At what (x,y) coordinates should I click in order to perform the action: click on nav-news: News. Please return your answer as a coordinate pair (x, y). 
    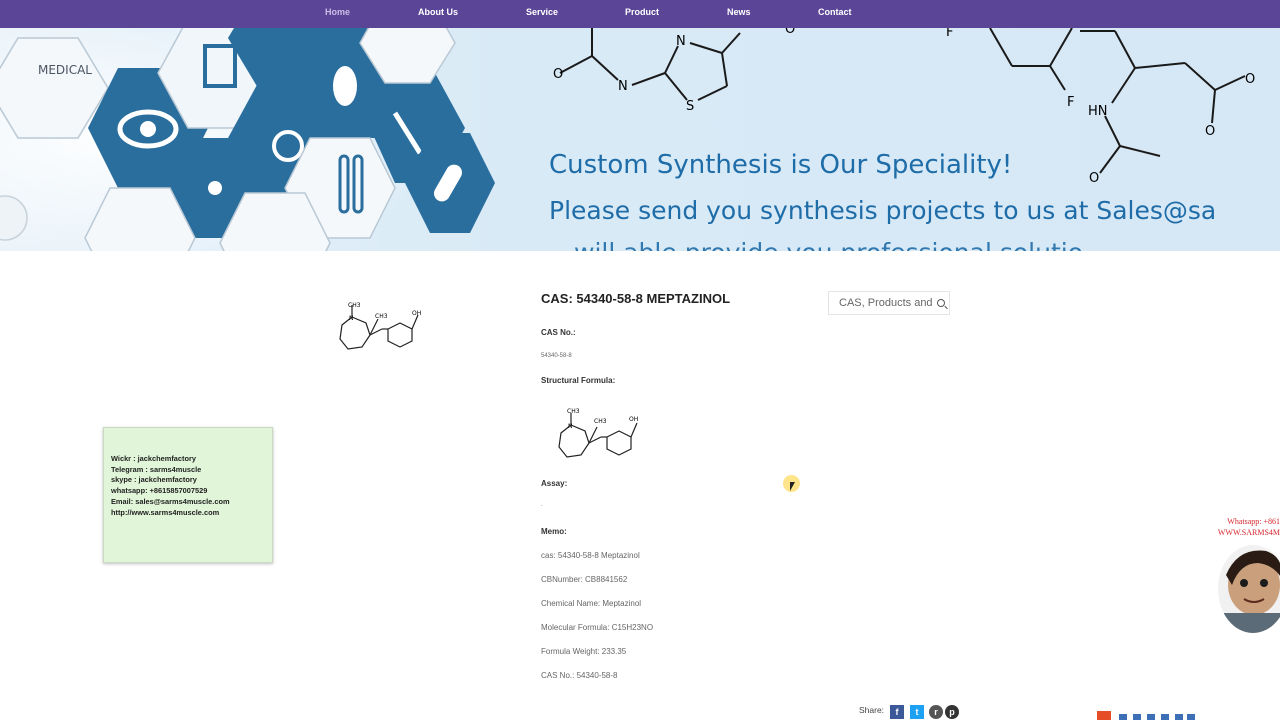
    Looking at the image, I should click on (739, 14).